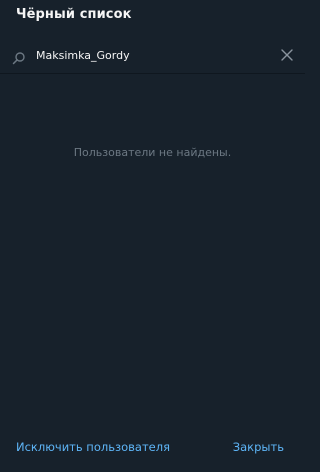 The height and width of the screenshot is (472, 320). I want to click on search-divider, so click(152, 73).